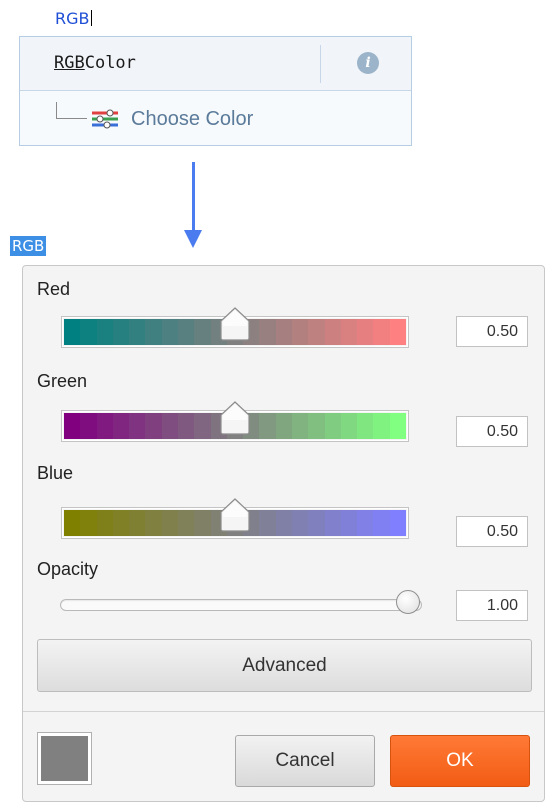 The width and height of the screenshot is (552, 812). Describe the element at coordinates (68, 569) in the screenshot. I see `opacity-label: Opacity` at that location.